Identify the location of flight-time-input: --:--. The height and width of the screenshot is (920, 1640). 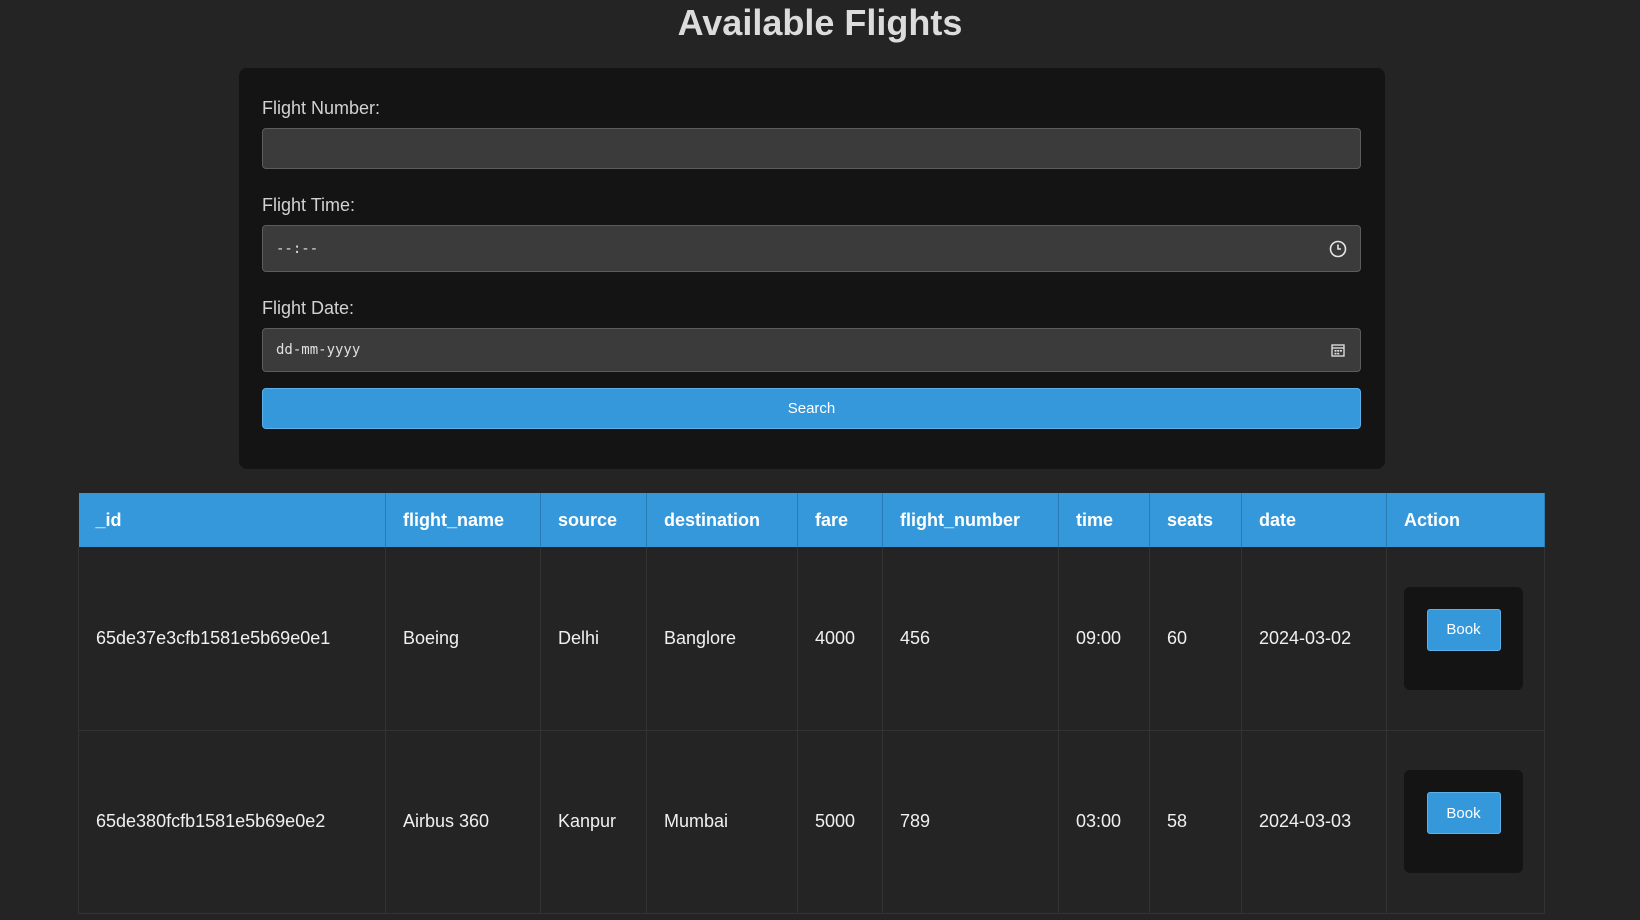
(811, 248).